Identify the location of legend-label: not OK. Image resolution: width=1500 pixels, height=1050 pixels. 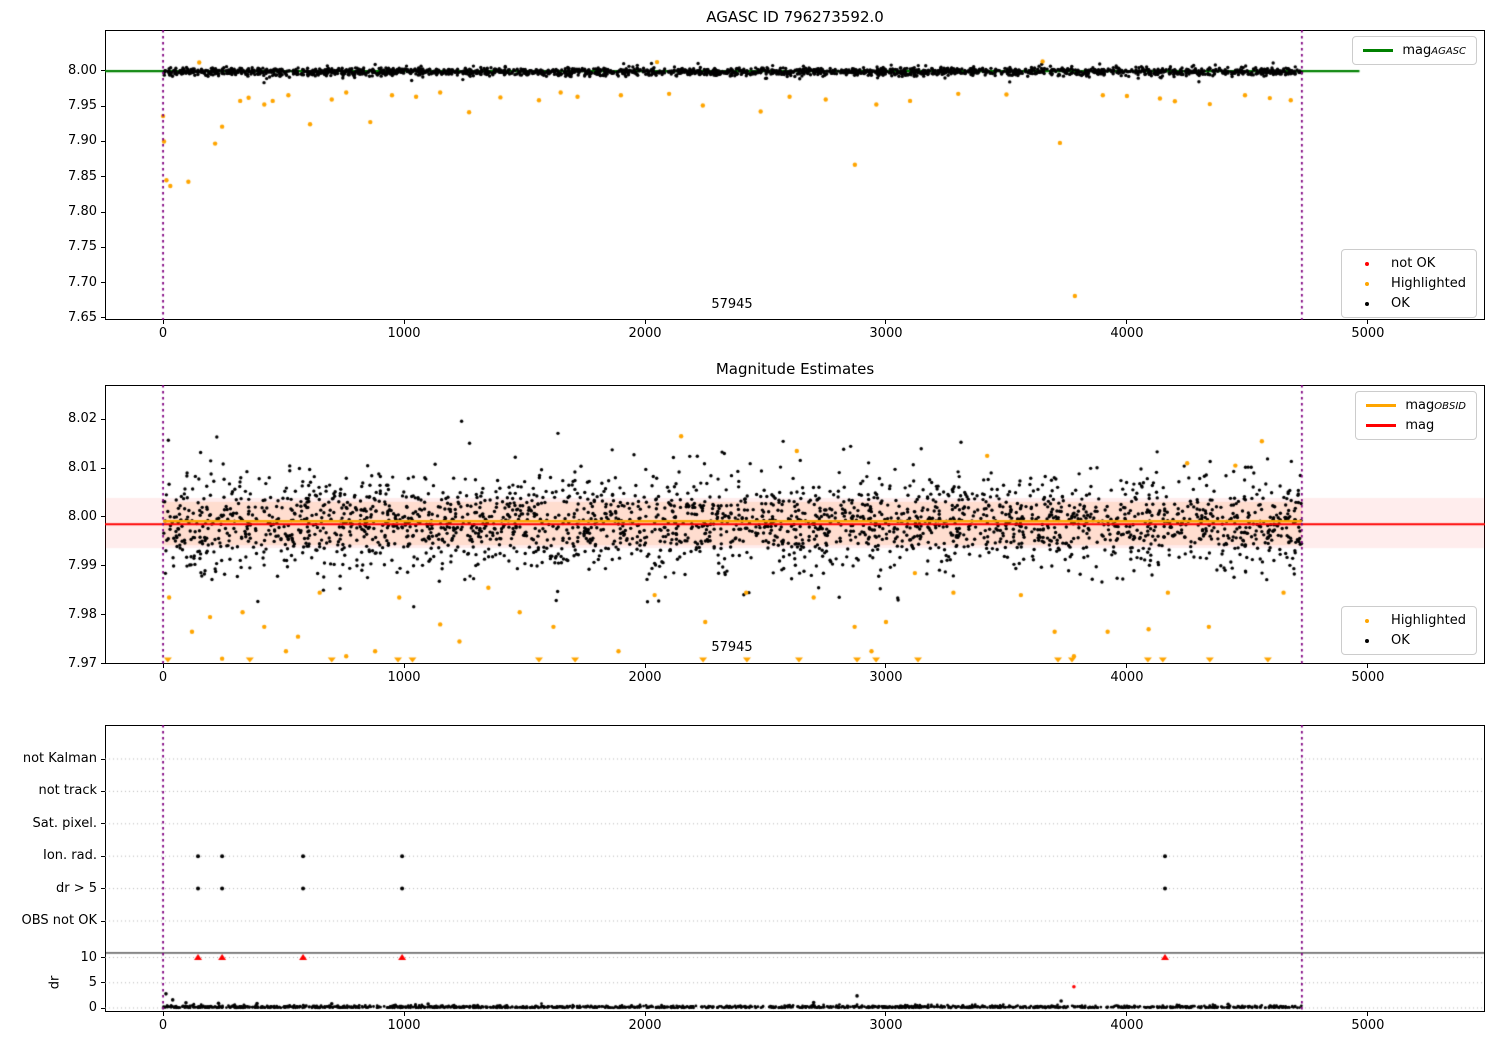
(1413, 263).